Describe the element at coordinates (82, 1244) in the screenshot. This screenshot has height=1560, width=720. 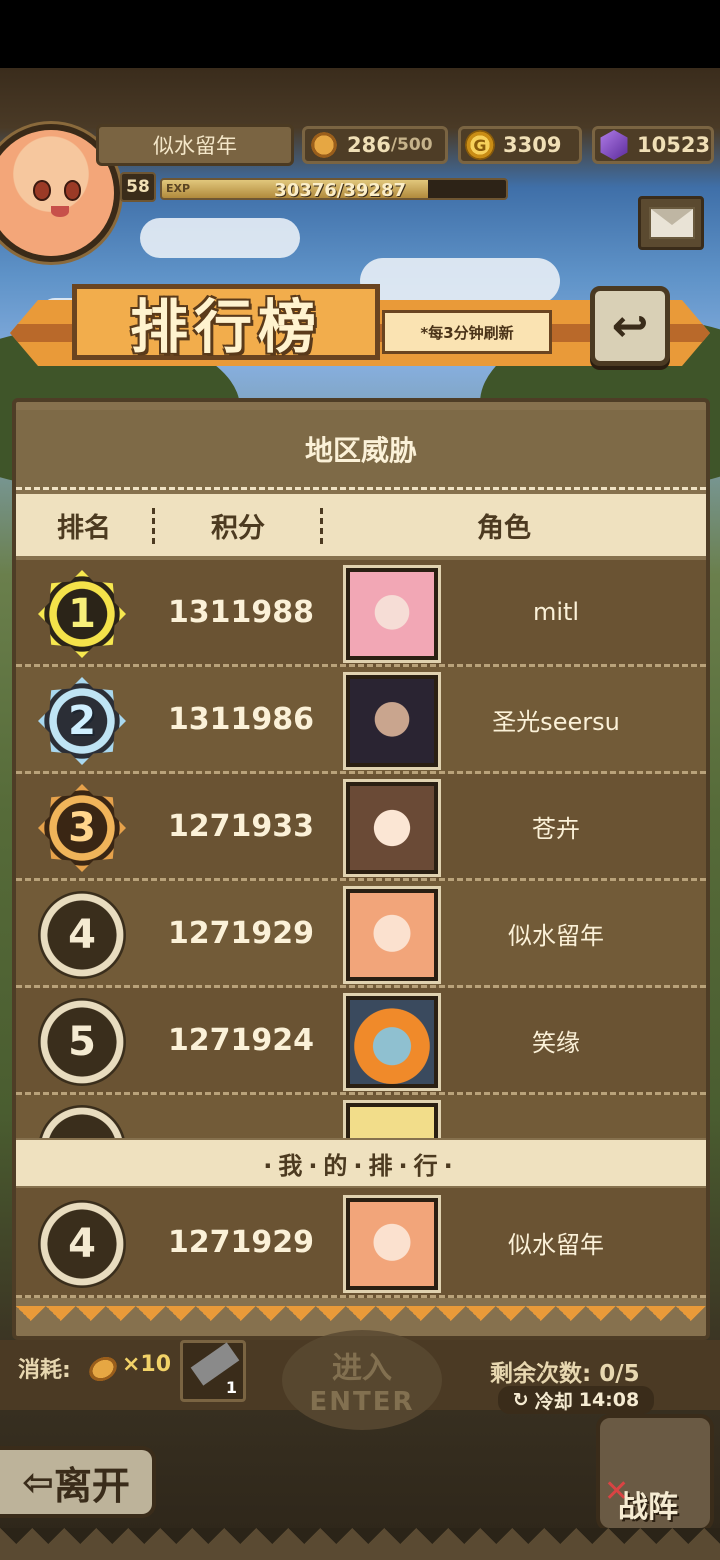
I see `my-rank-badge: 4` at that location.